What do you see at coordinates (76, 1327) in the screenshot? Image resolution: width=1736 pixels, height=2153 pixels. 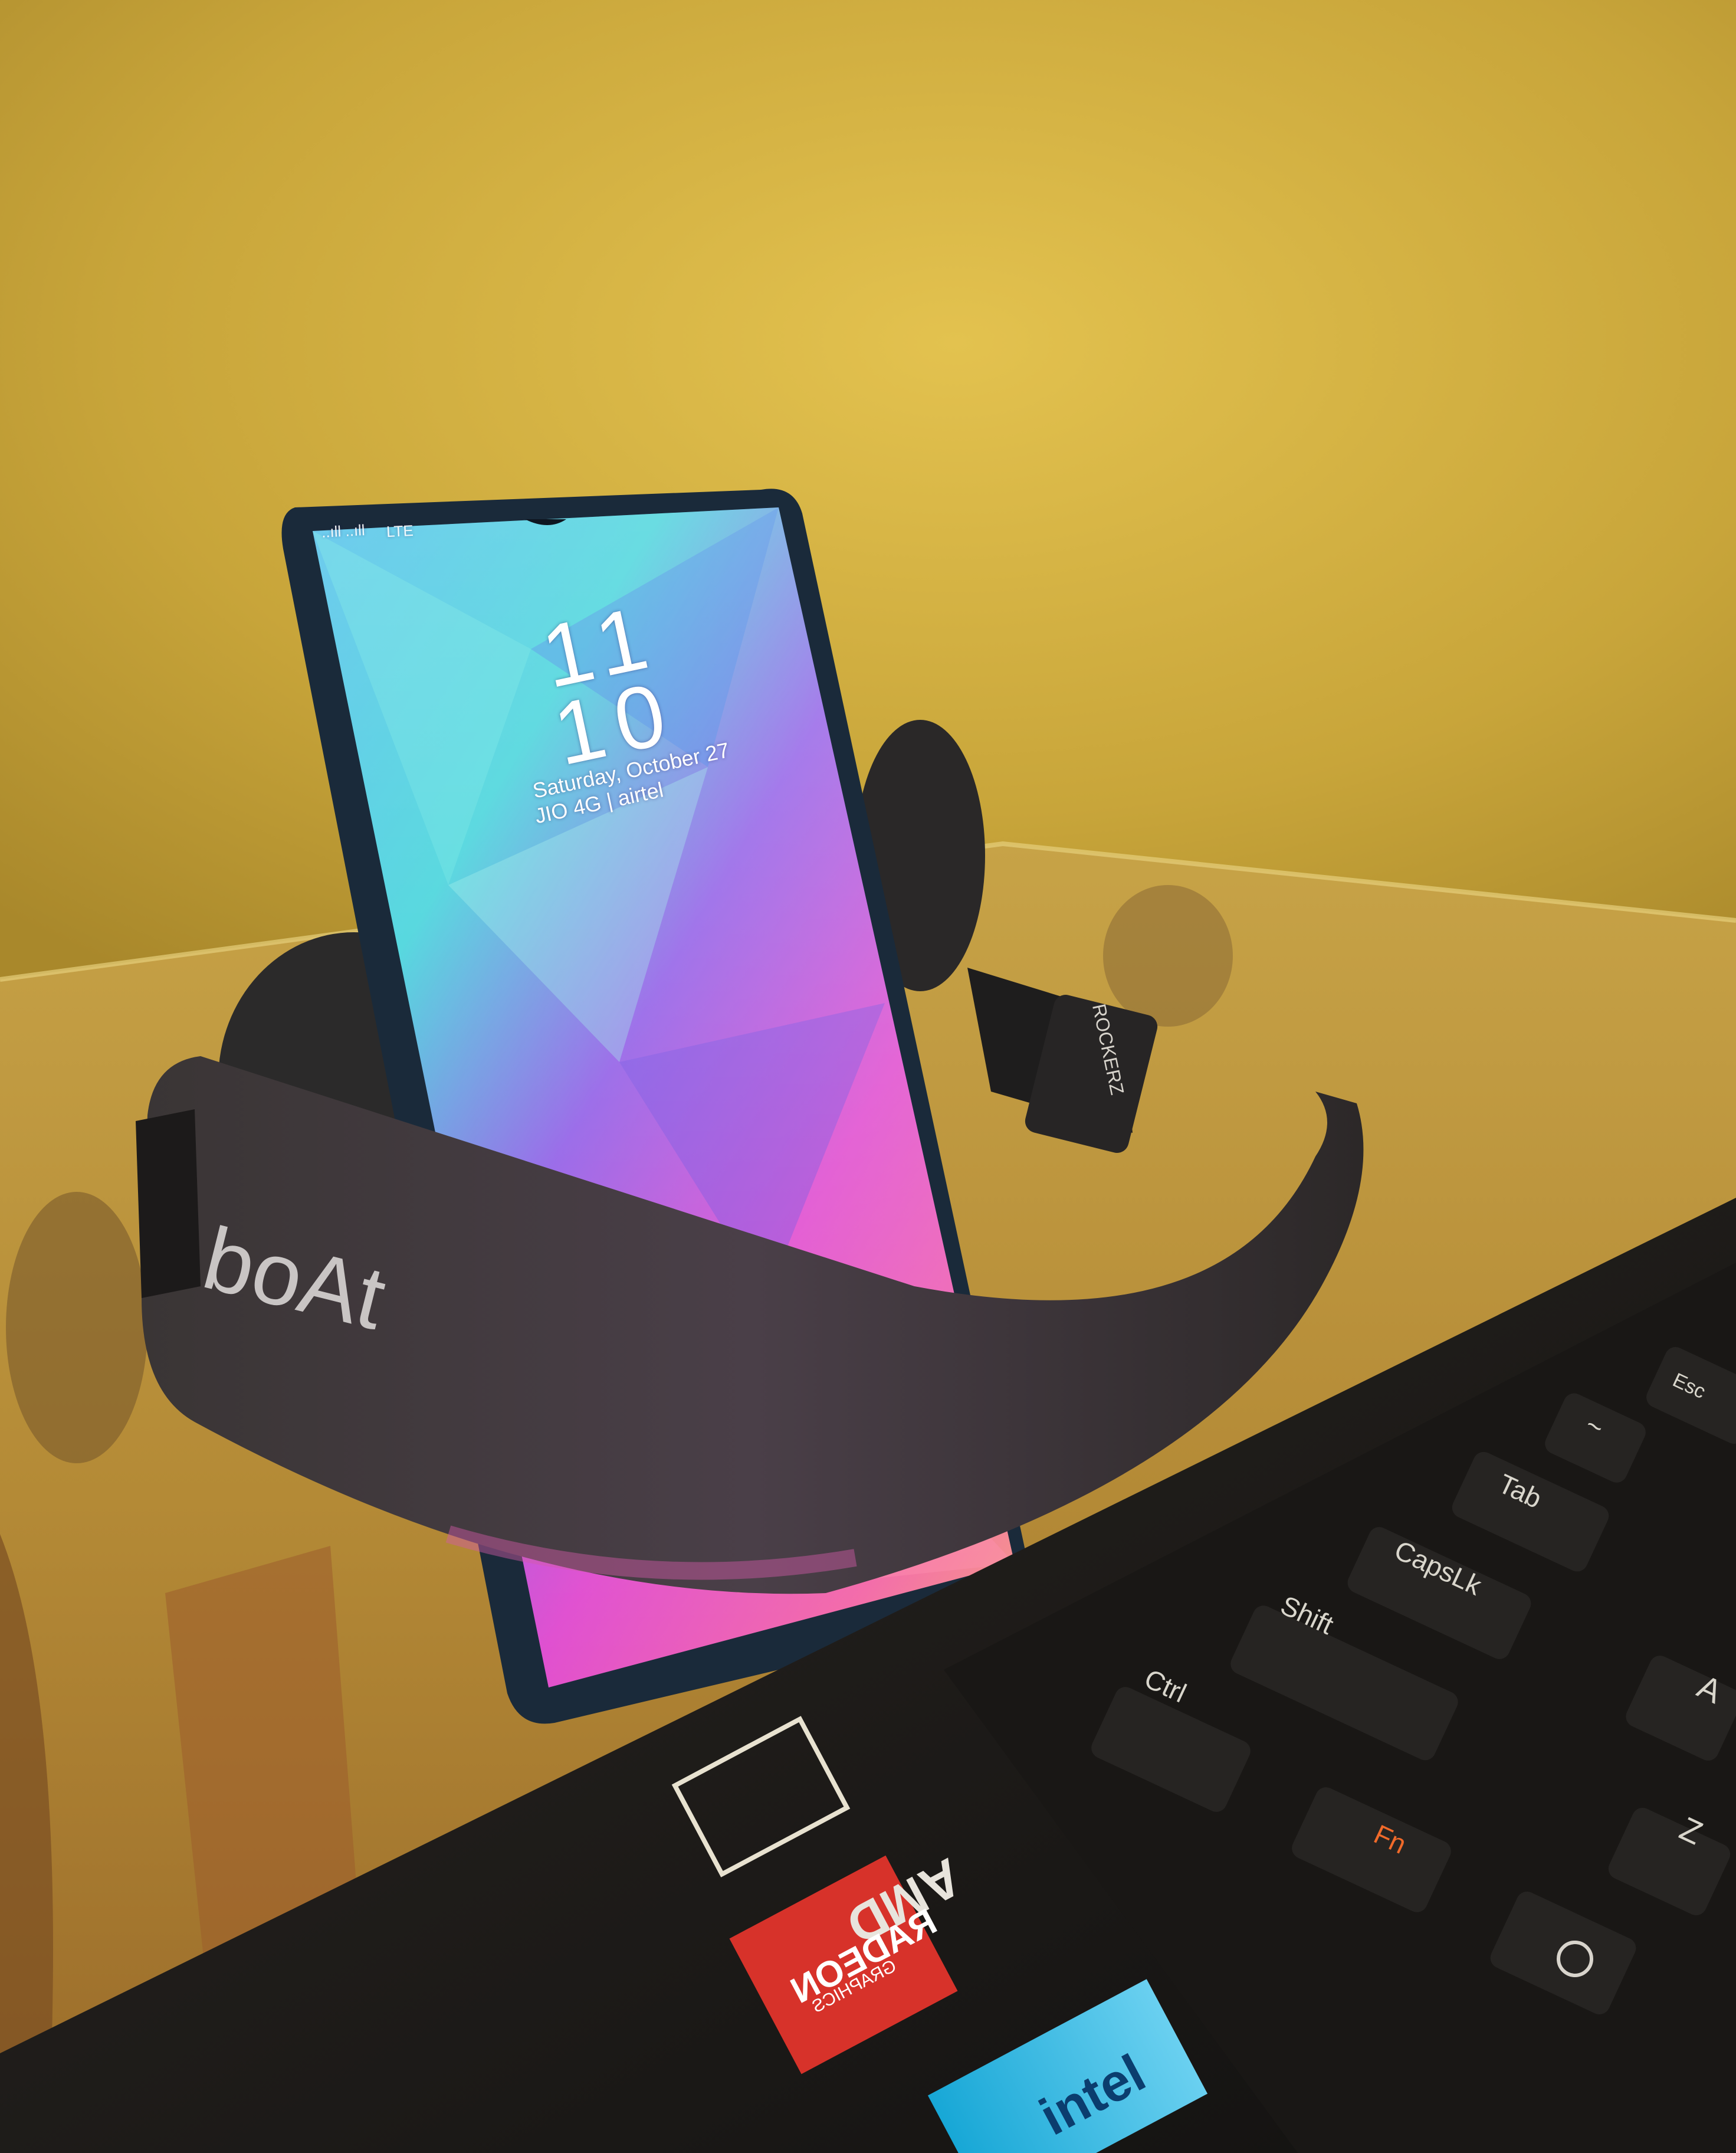 I see `knob-left` at bounding box center [76, 1327].